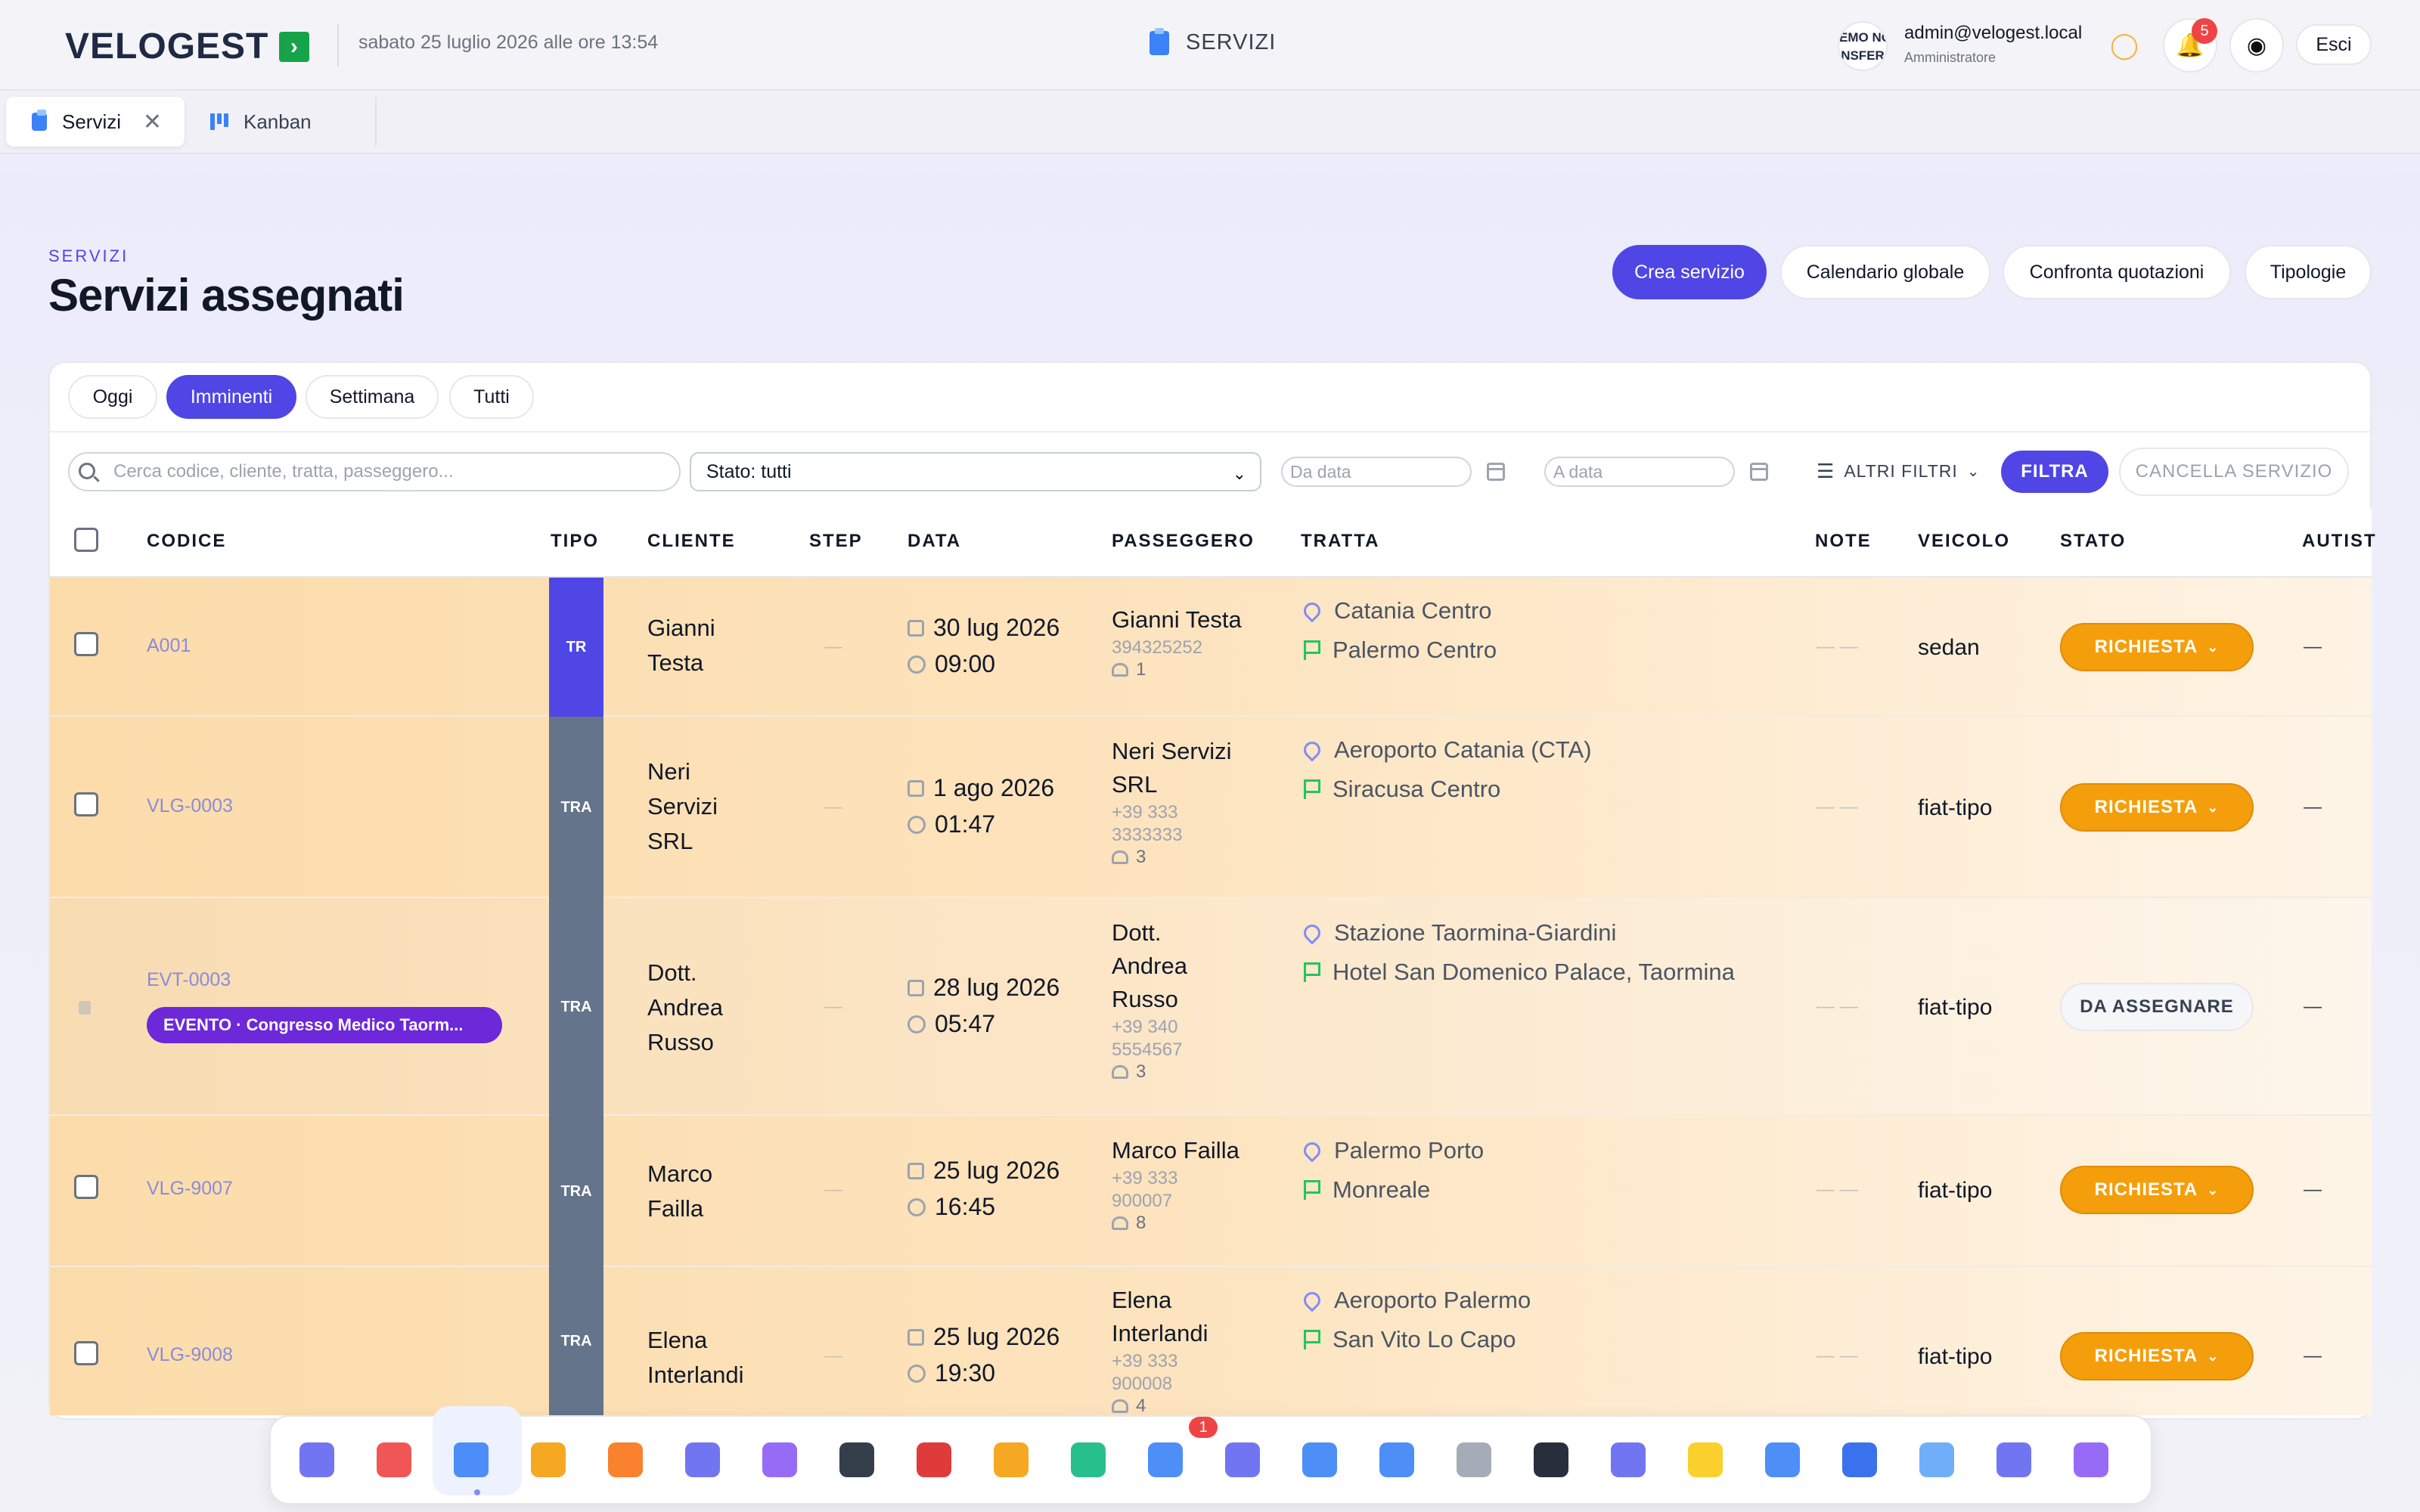  What do you see at coordinates (293, 122) in the screenshot?
I see `tab-kanban: Kanban` at bounding box center [293, 122].